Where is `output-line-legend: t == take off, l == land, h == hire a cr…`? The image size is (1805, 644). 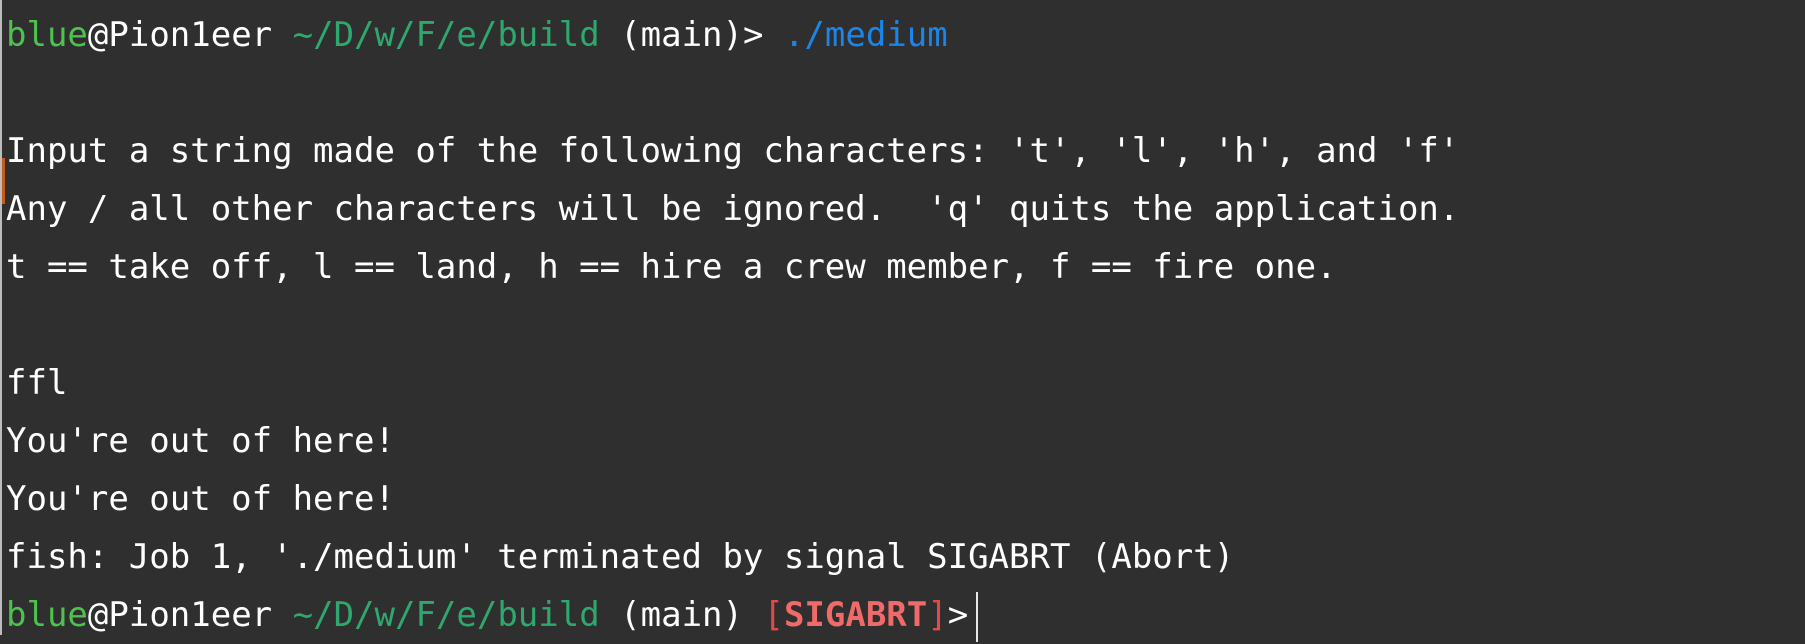 output-line-legend: t == take off, l == land, h == hire a cr… is located at coordinates (671, 267).